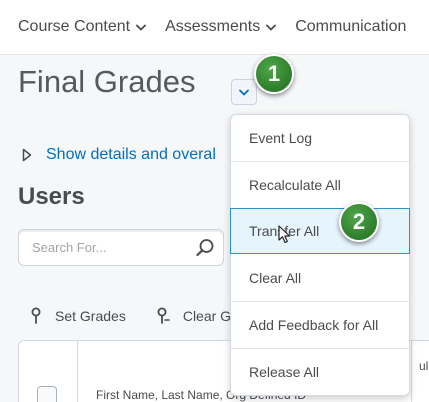 The image size is (429, 402). I want to click on nav-course-content-label: Course Content, so click(74, 26).